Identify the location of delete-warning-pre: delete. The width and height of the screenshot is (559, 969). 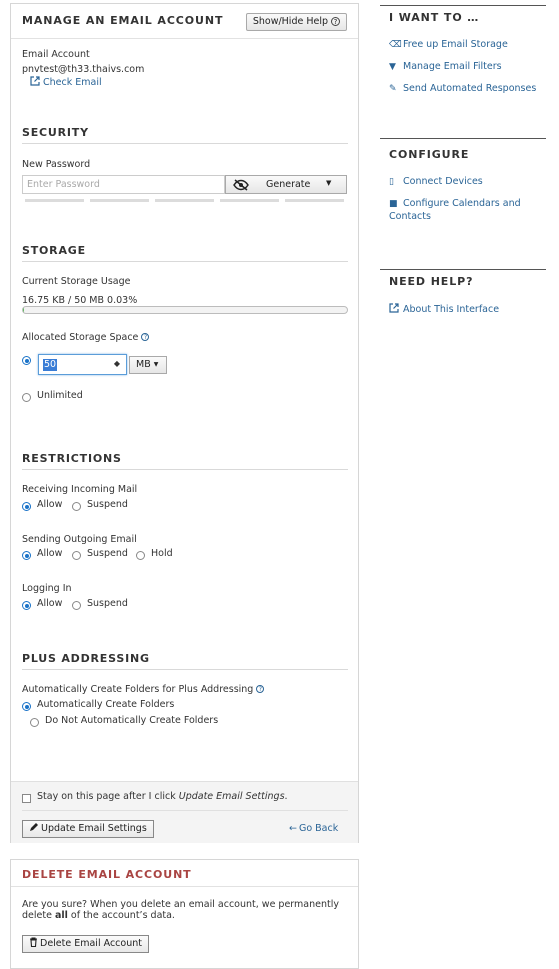
(38, 915).